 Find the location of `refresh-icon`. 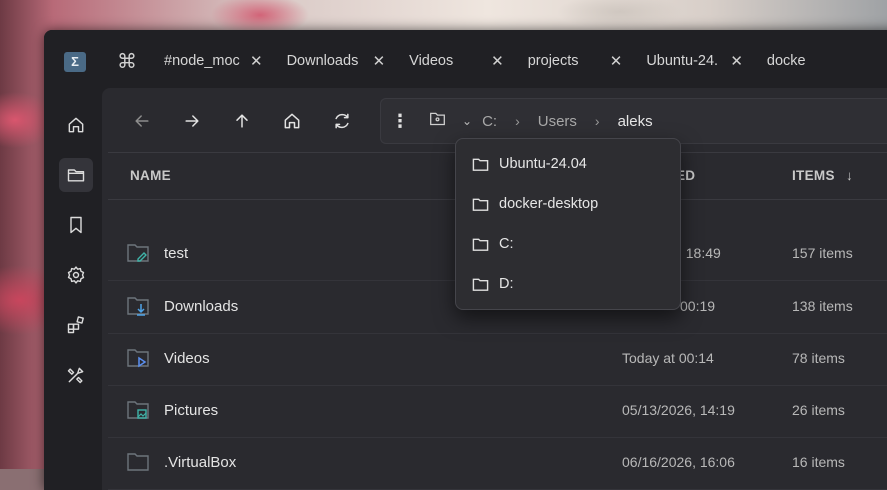

refresh-icon is located at coordinates (342, 121).